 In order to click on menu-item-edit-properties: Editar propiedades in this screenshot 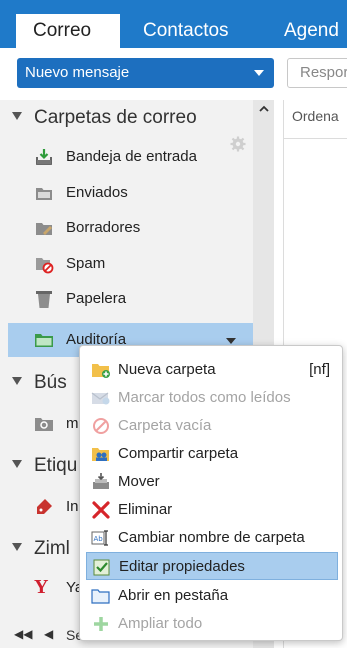, I will do `click(212, 566)`.